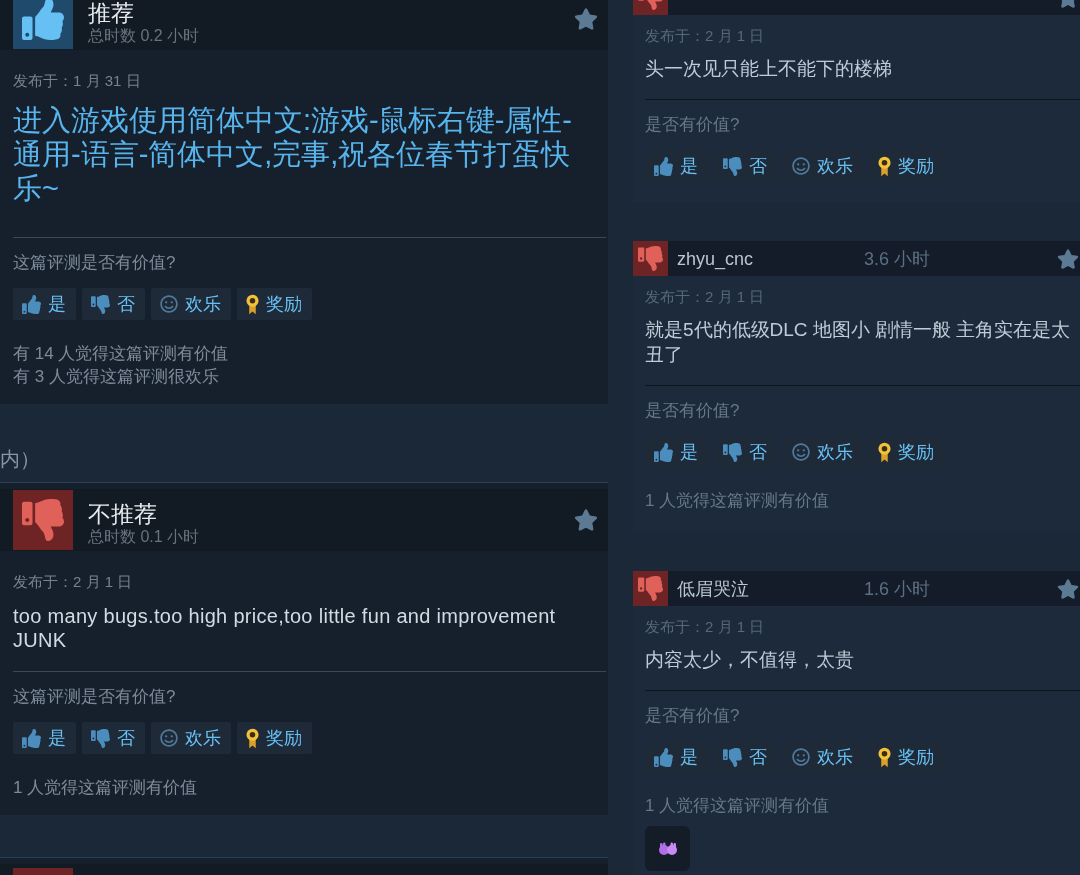 This screenshot has width=1080, height=875. Describe the element at coordinates (116, 377) in the screenshot. I see `helpful-count: 有 3 人觉得这篇评测很欢乐` at that location.